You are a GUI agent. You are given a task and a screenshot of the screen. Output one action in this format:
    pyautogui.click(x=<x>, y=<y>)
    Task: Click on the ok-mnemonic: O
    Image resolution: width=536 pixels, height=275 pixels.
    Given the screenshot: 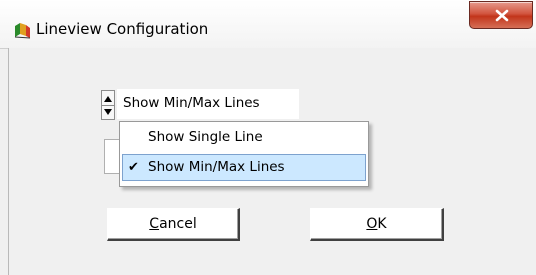 What is the action you would take?
    pyautogui.click(x=372, y=224)
    